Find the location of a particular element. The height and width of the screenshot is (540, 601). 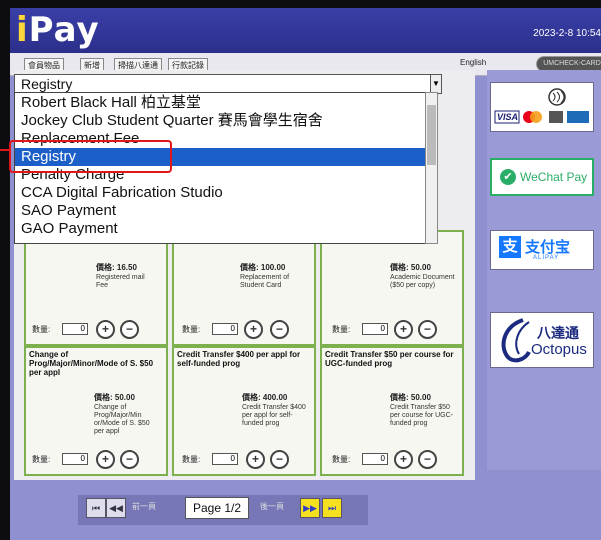

category-select: Registry is located at coordinates (226, 84).